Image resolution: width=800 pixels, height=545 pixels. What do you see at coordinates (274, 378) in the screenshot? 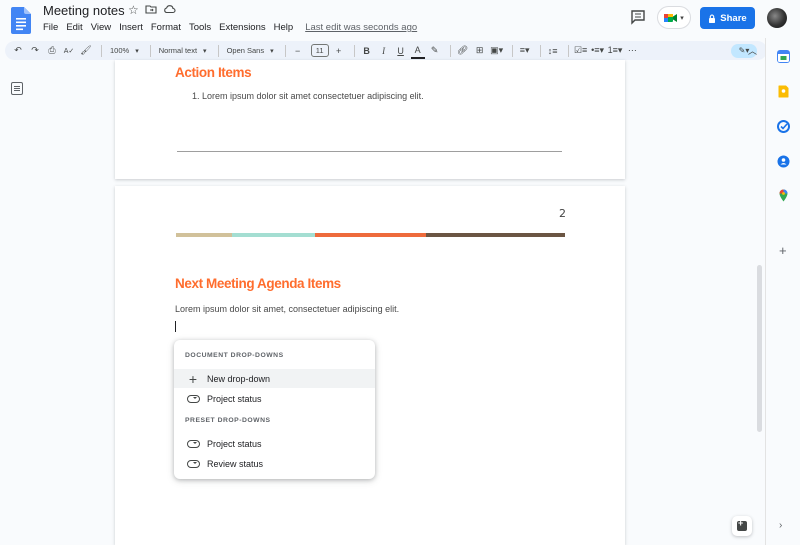
I see `new-dropdown-item: + New drop-down` at bounding box center [274, 378].